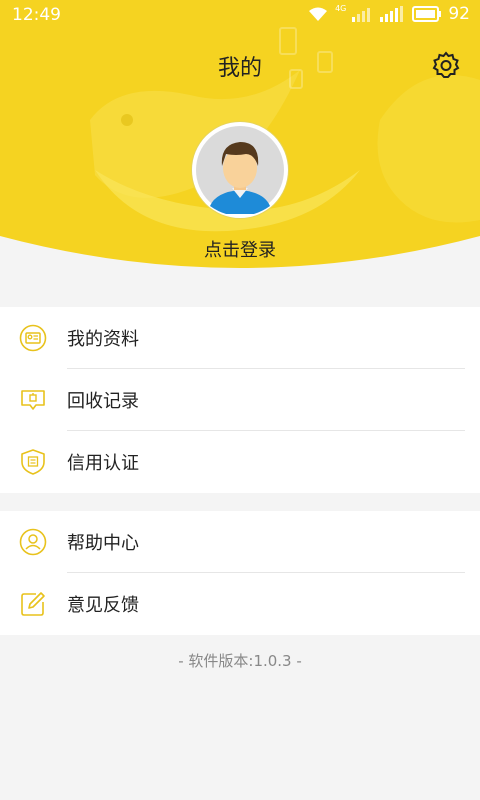 This screenshot has height=800, width=480. I want to click on wifi-icon, so click(318, 14).